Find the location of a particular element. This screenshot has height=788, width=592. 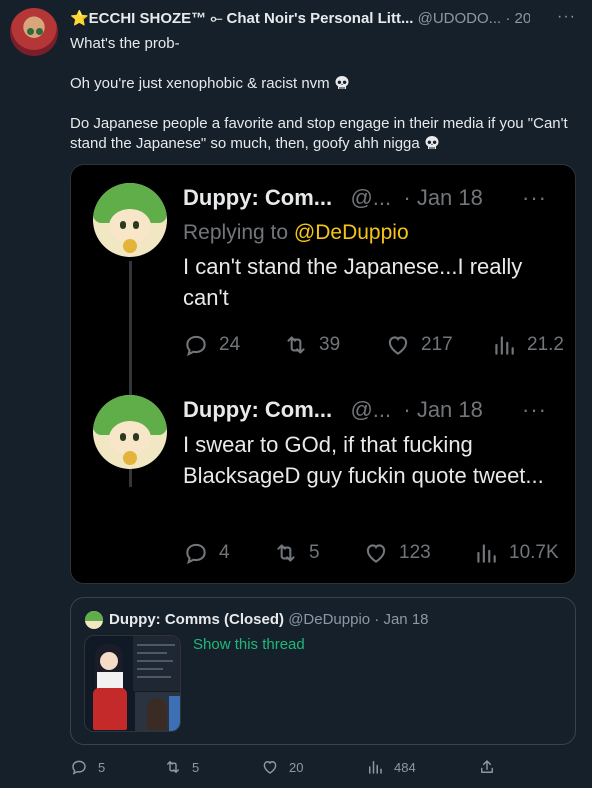

retweet-button: 5 is located at coordinates (181, 767).